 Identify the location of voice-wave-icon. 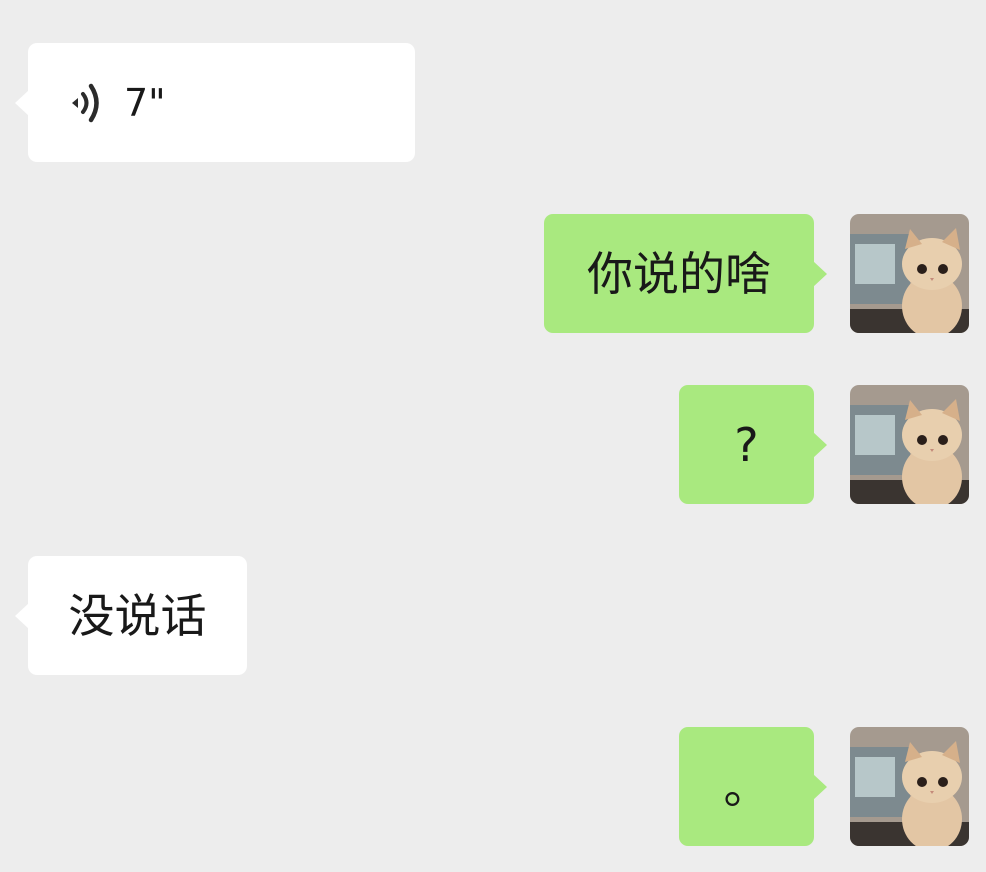
(86, 103).